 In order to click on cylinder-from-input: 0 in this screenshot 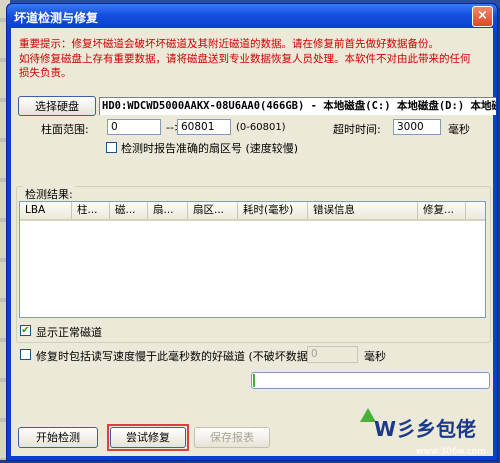, I will do `click(134, 127)`.